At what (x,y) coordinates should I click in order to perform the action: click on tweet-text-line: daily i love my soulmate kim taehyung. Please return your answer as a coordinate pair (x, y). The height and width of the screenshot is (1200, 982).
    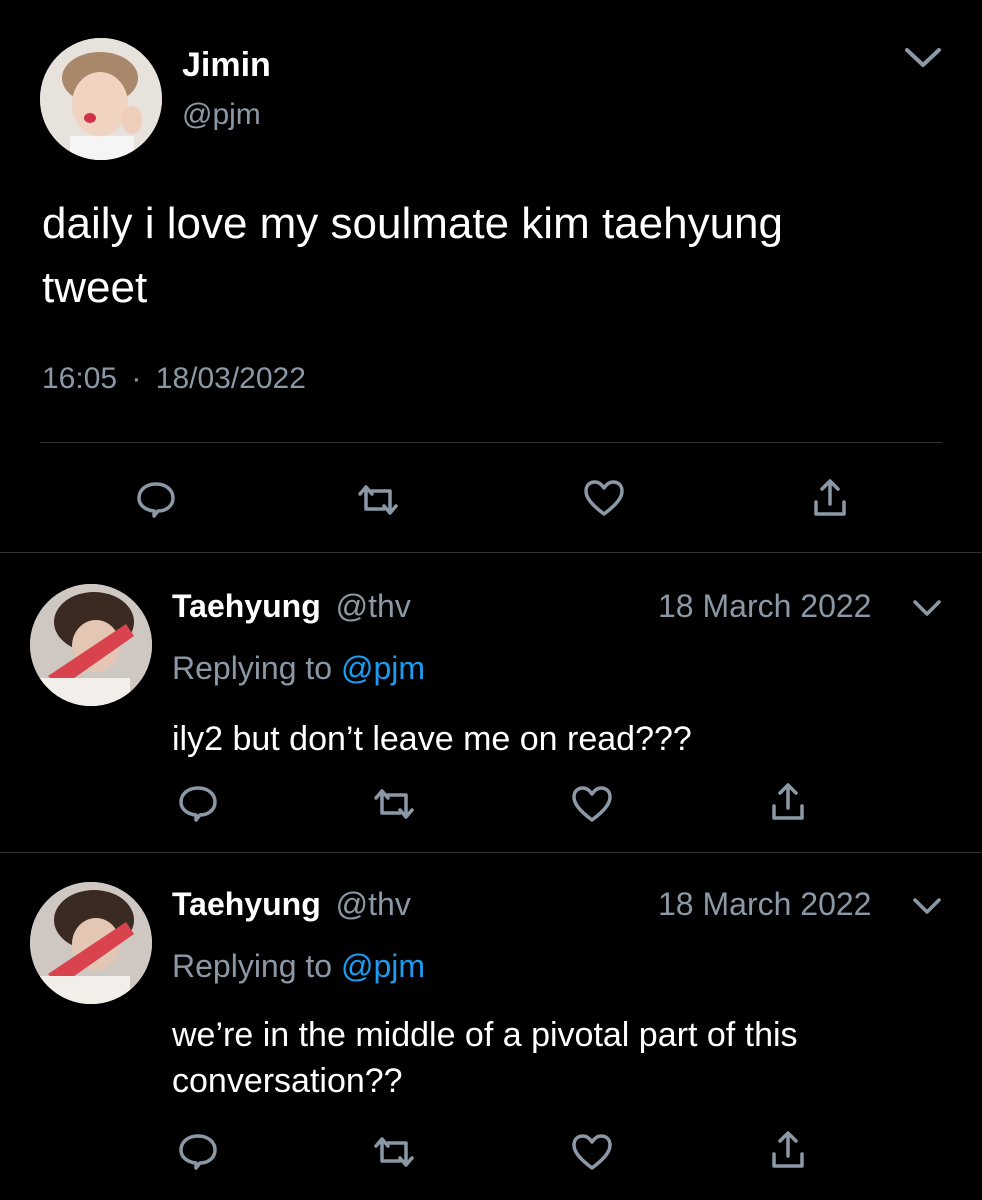
    Looking at the image, I should click on (412, 223).